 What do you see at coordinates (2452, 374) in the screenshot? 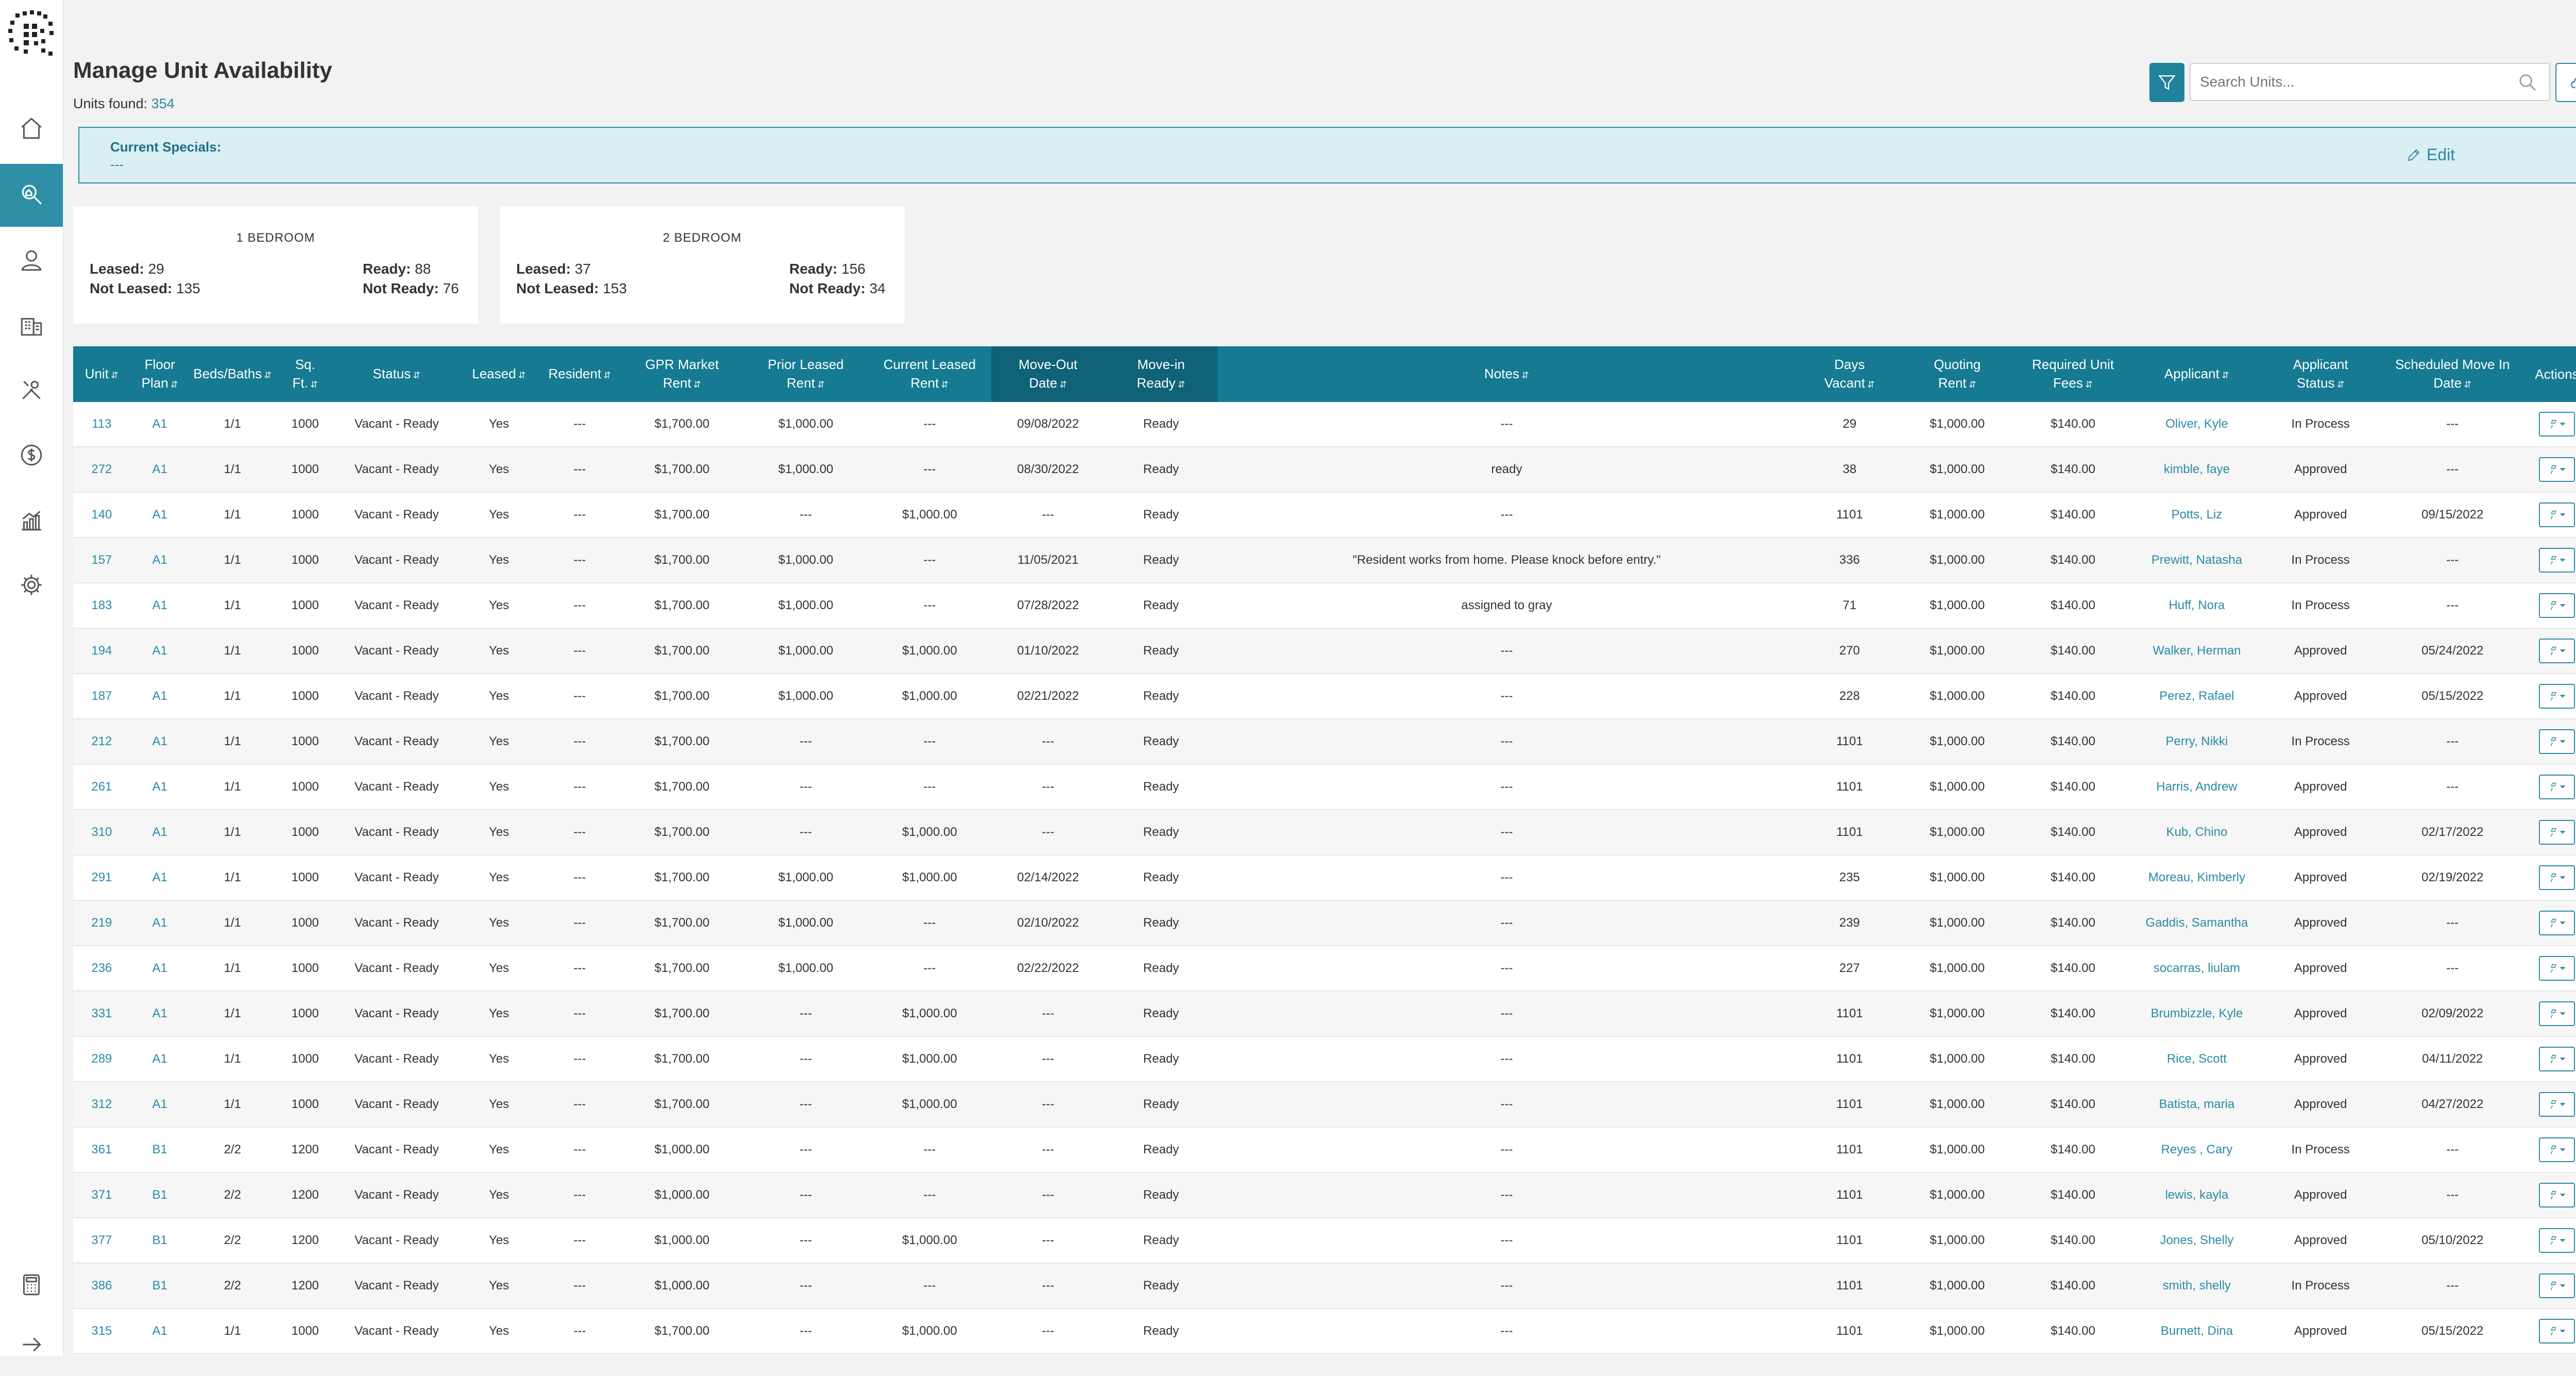
I see `column-header: Scheduled Move In Date ⇵` at bounding box center [2452, 374].